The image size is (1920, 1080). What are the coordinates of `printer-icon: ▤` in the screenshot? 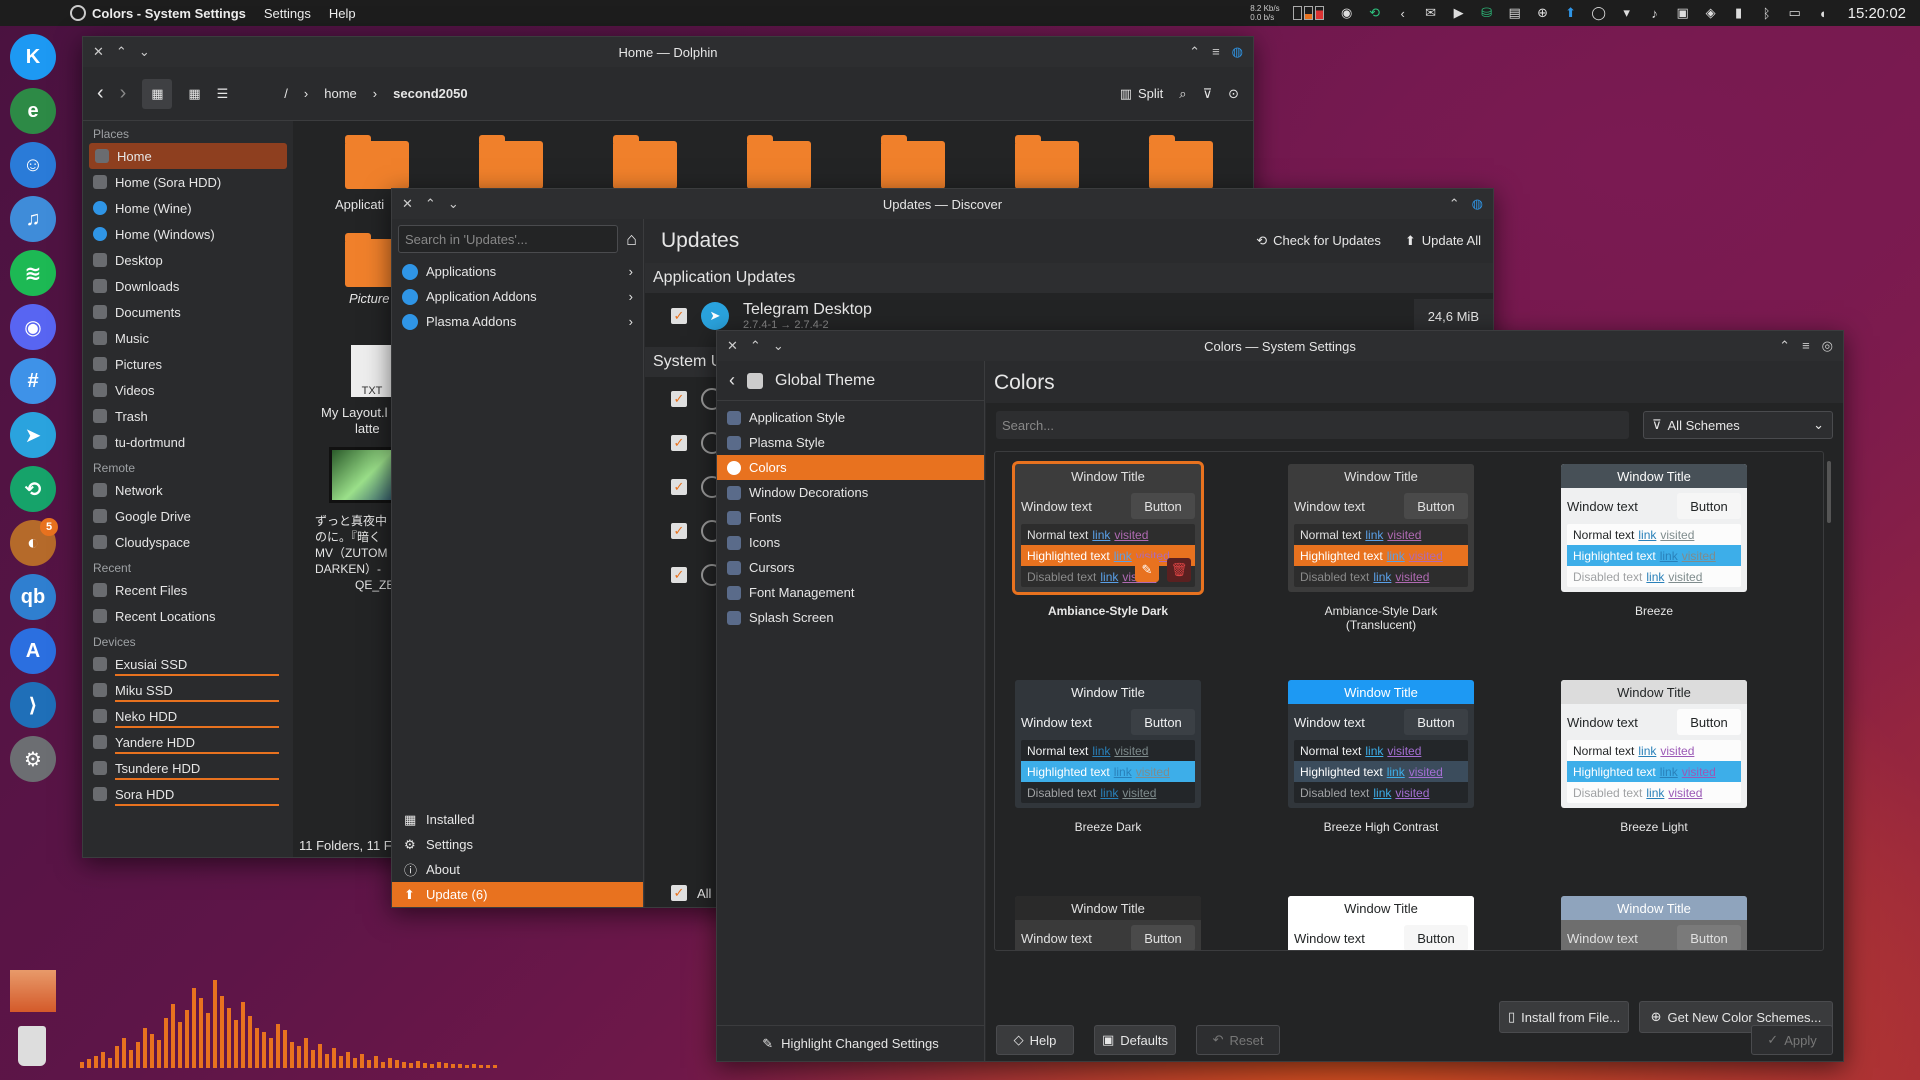 It's located at (1515, 13).